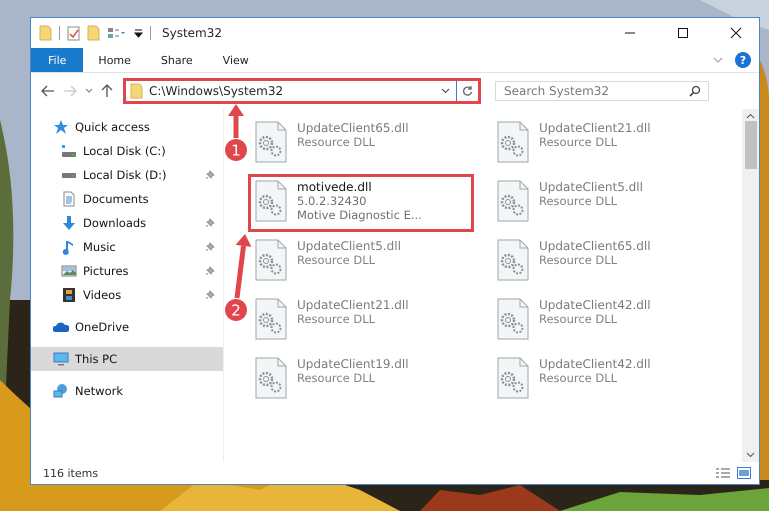 This screenshot has height=511, width=769. I want to click on pictures-icon, so click(69, 271).